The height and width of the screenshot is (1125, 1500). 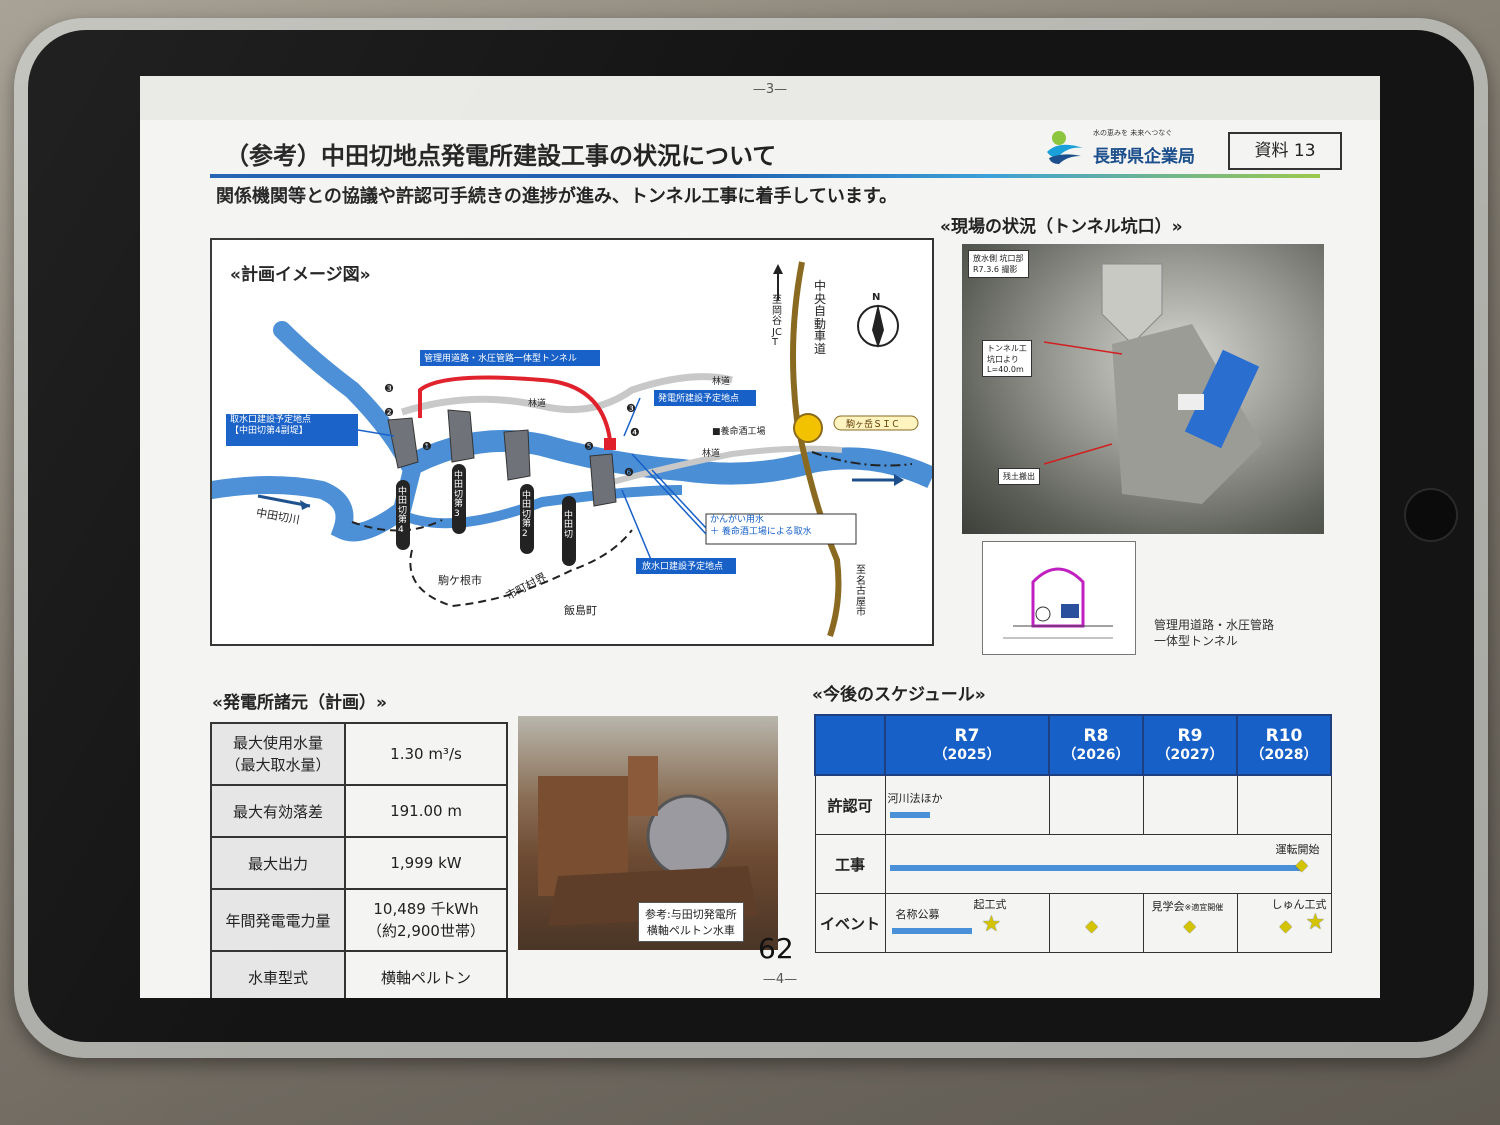 I want to click on tunnel-cross-section, so click(x=1059, y=598).